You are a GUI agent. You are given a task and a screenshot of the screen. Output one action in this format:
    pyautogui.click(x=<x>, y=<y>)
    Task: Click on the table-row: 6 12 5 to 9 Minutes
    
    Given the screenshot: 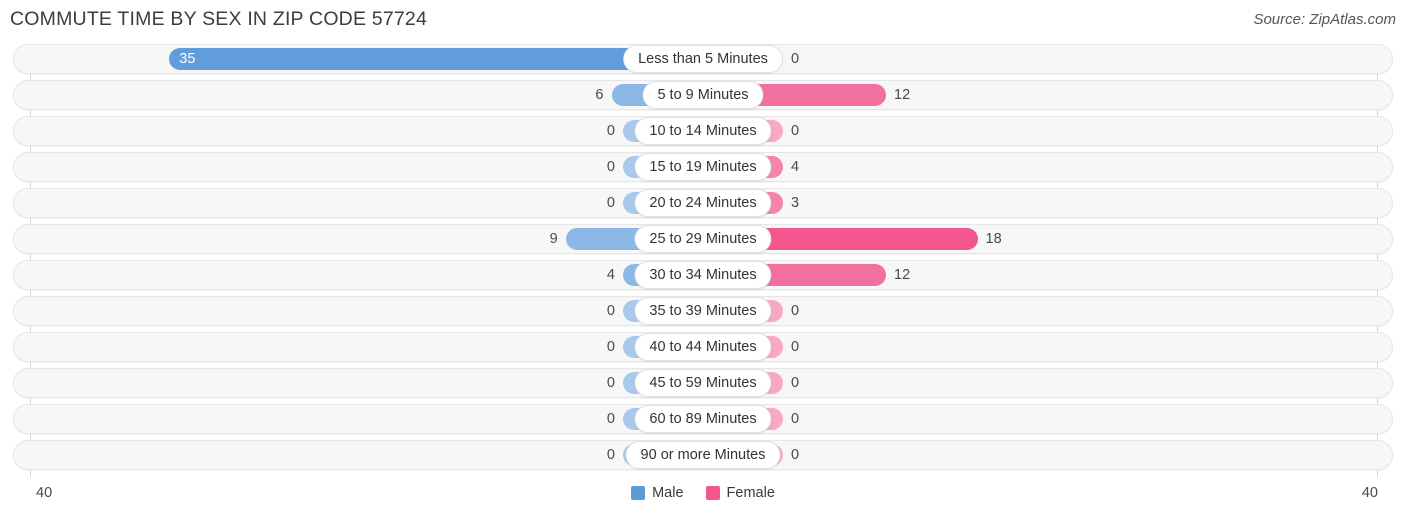 What is the action you would take?
    pyautogui.click(x=703, y=95)
    